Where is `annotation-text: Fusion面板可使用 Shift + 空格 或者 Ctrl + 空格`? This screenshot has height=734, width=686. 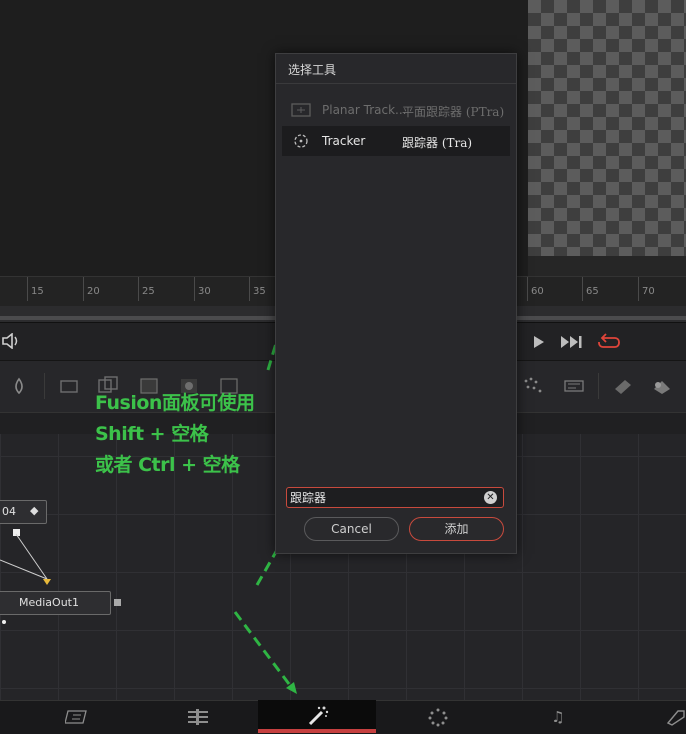
annotation-text: Fusion面板可使用 Shift + 空格 或者 Ctrl + 空格 is located at coordinates (187, 434).